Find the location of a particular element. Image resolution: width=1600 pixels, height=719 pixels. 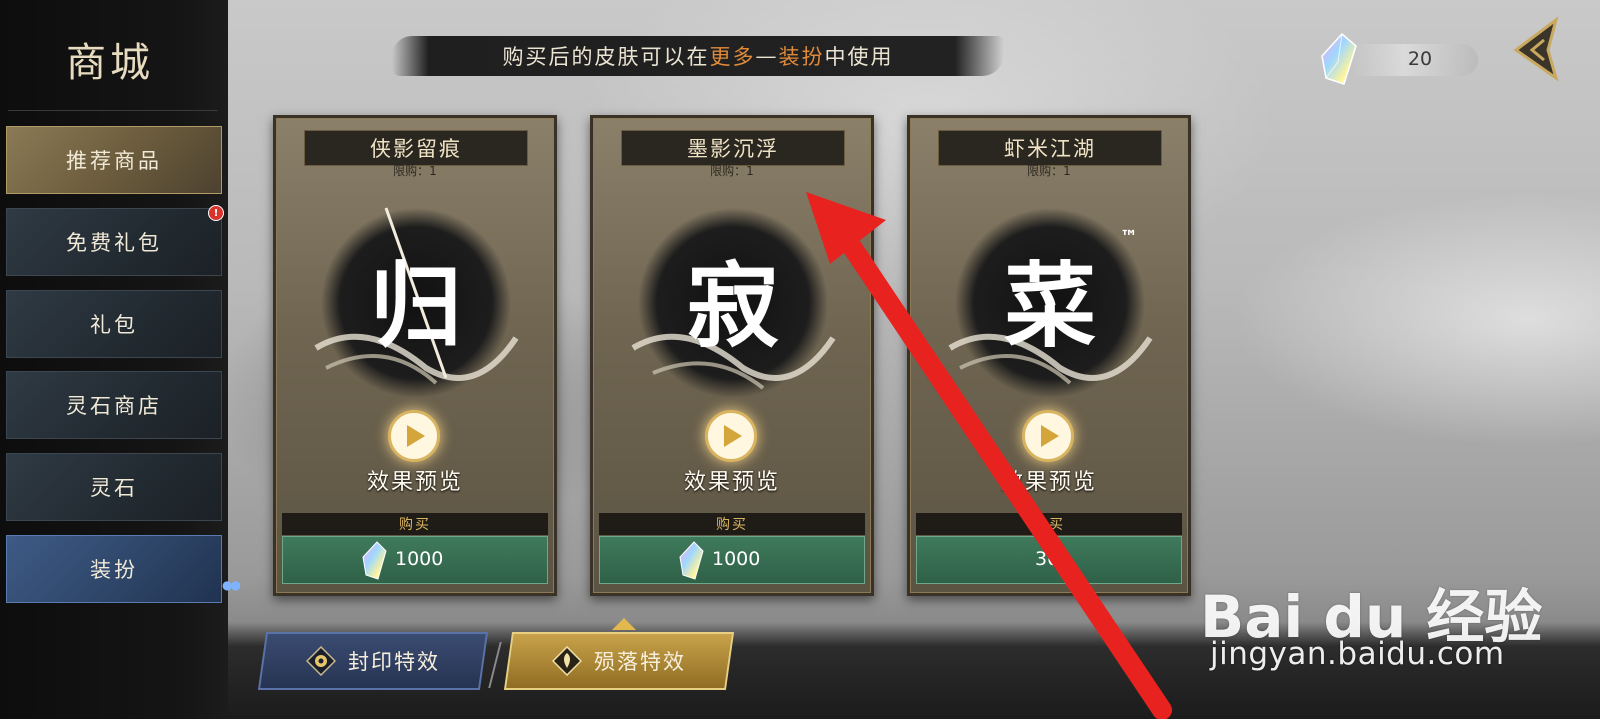

notice-text: 购买后的皮肤可以在 is located at coordinates (606, 57).